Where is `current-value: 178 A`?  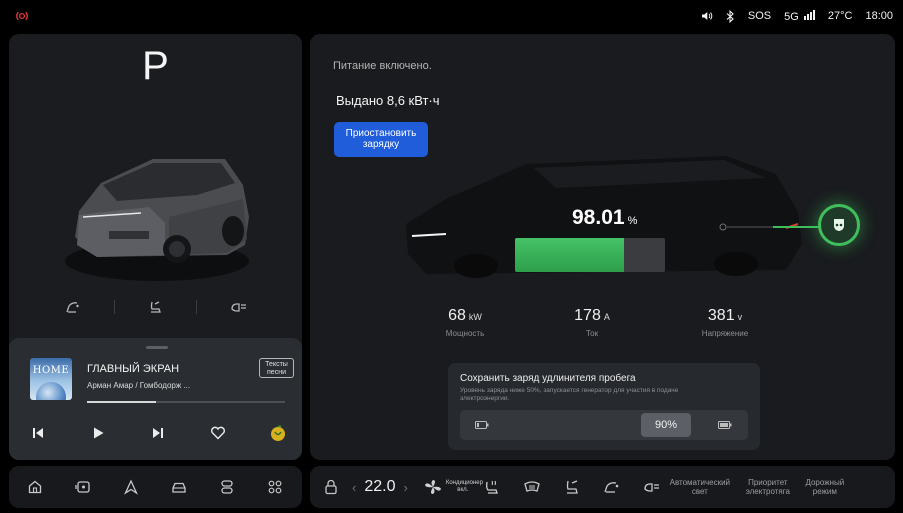 current-value: 178 A is located at coordinates (592, 316).